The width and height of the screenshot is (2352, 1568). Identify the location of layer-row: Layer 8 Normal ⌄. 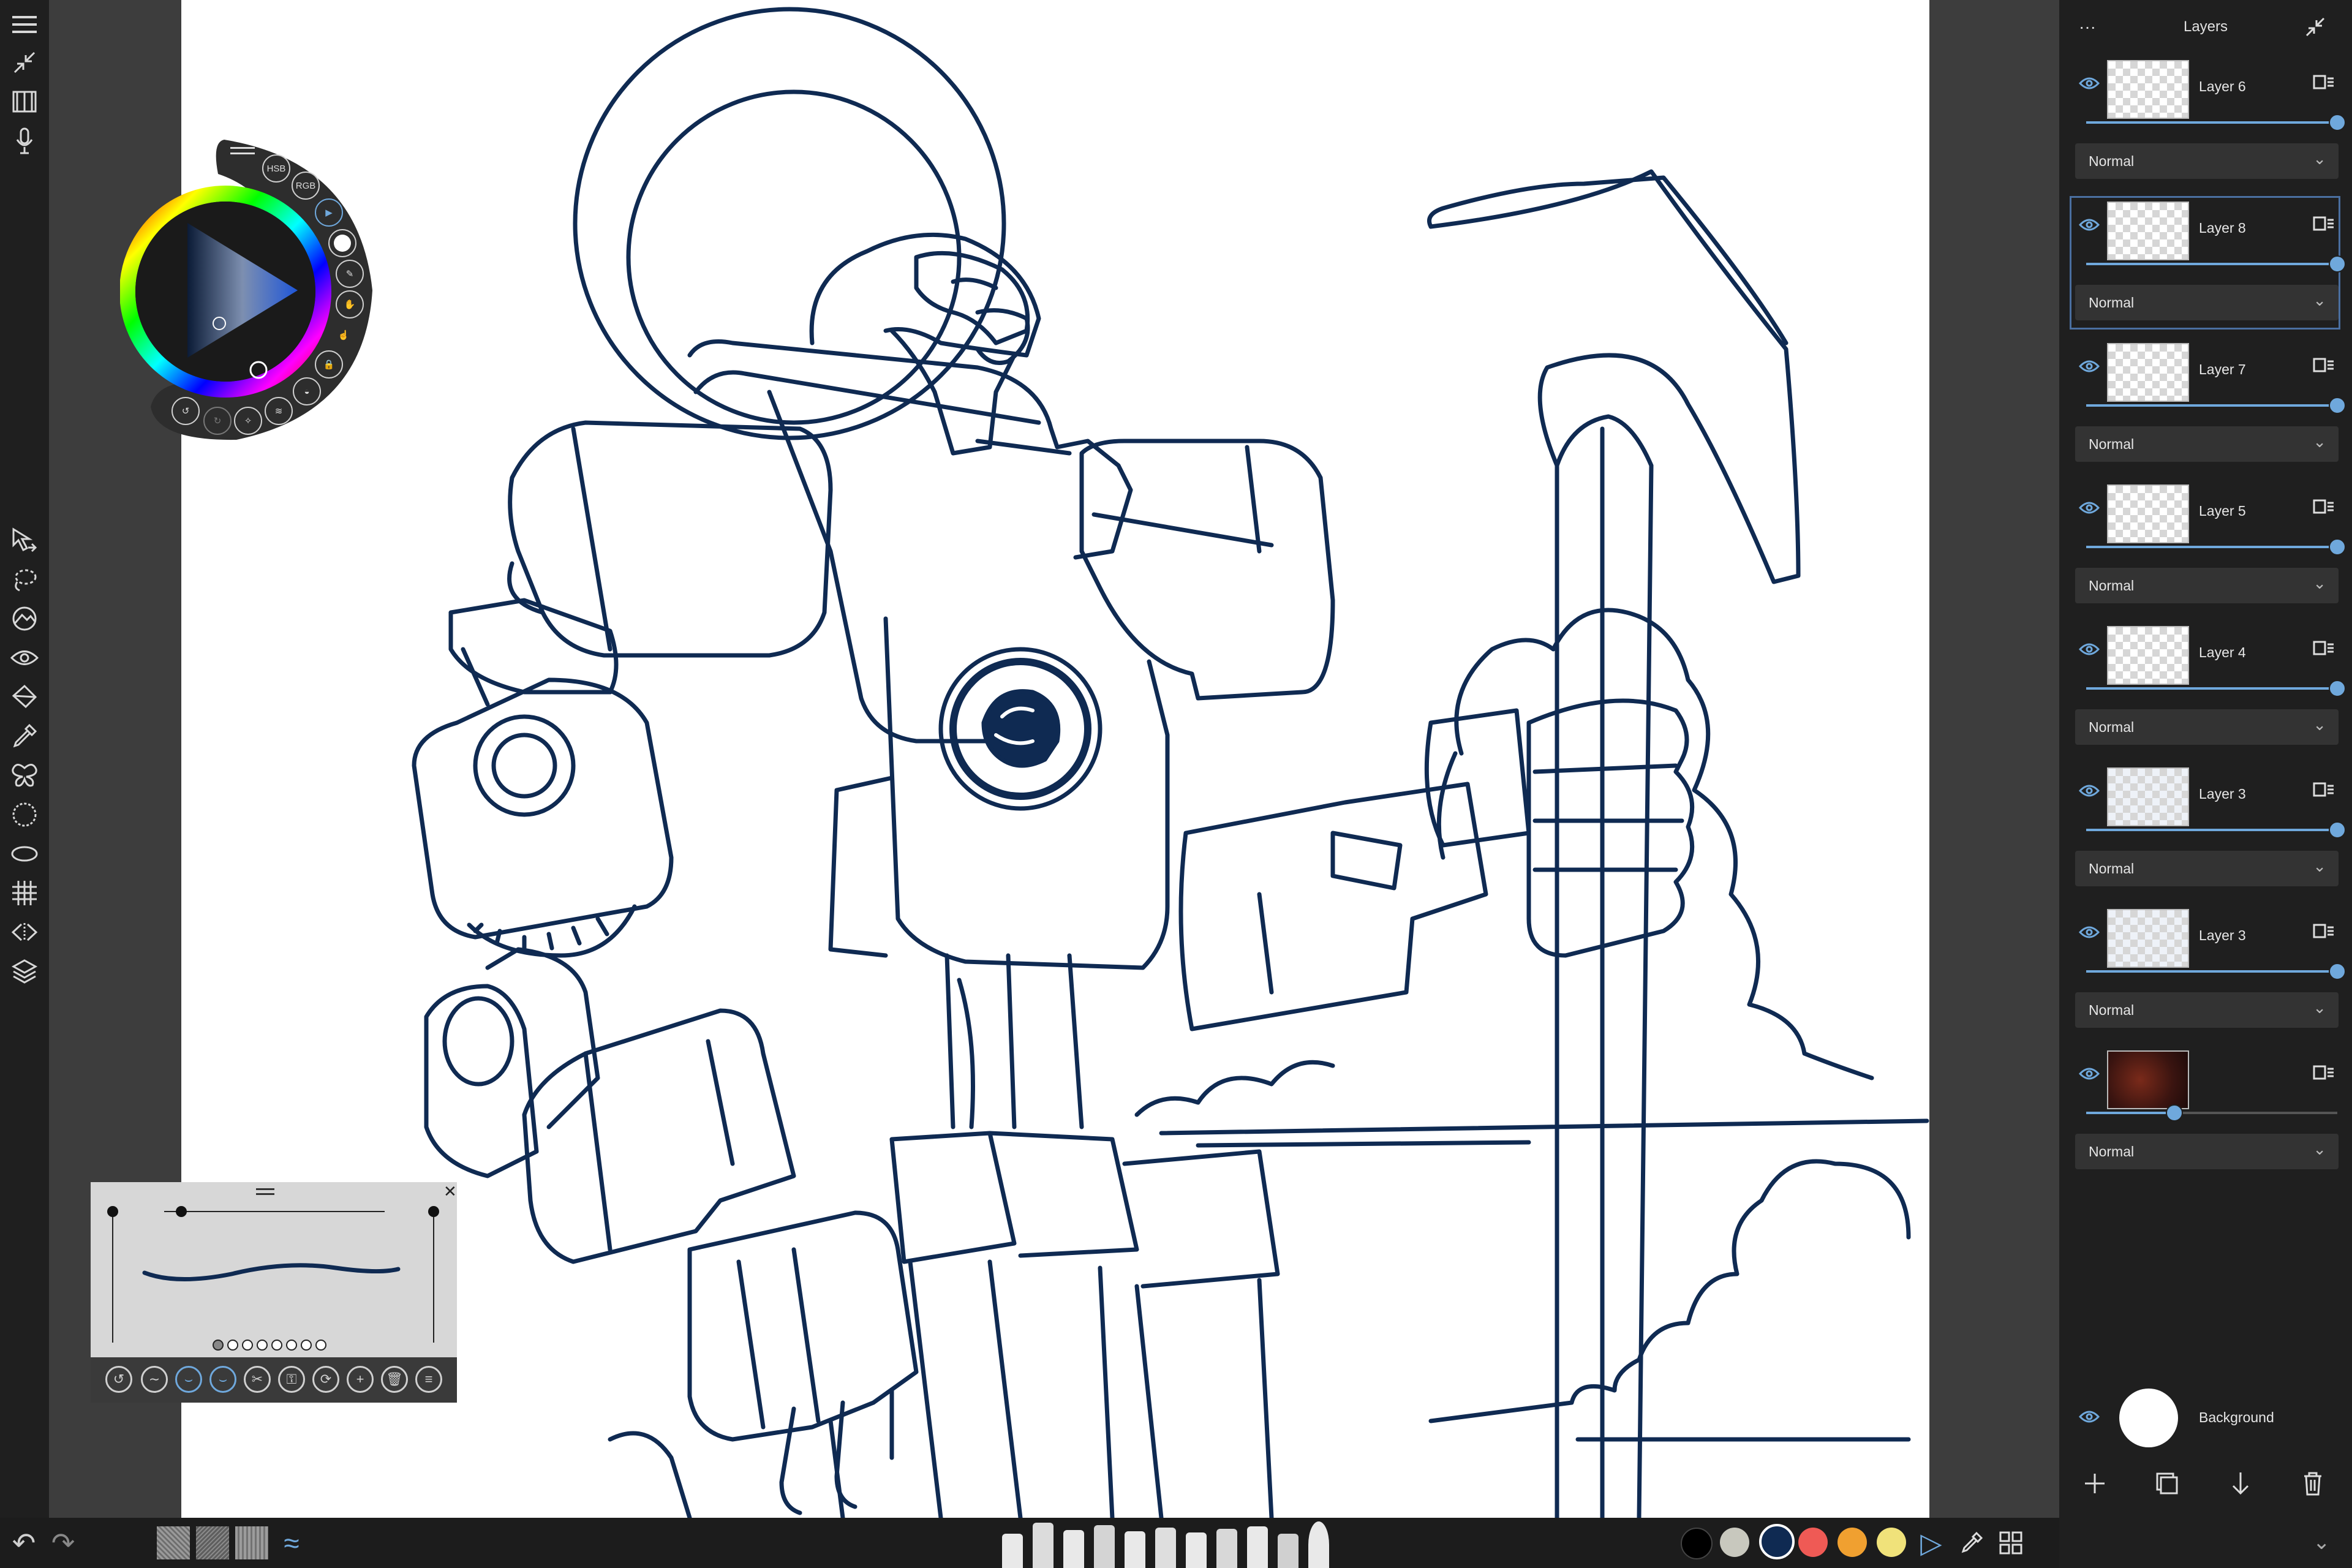
(2208, 263).